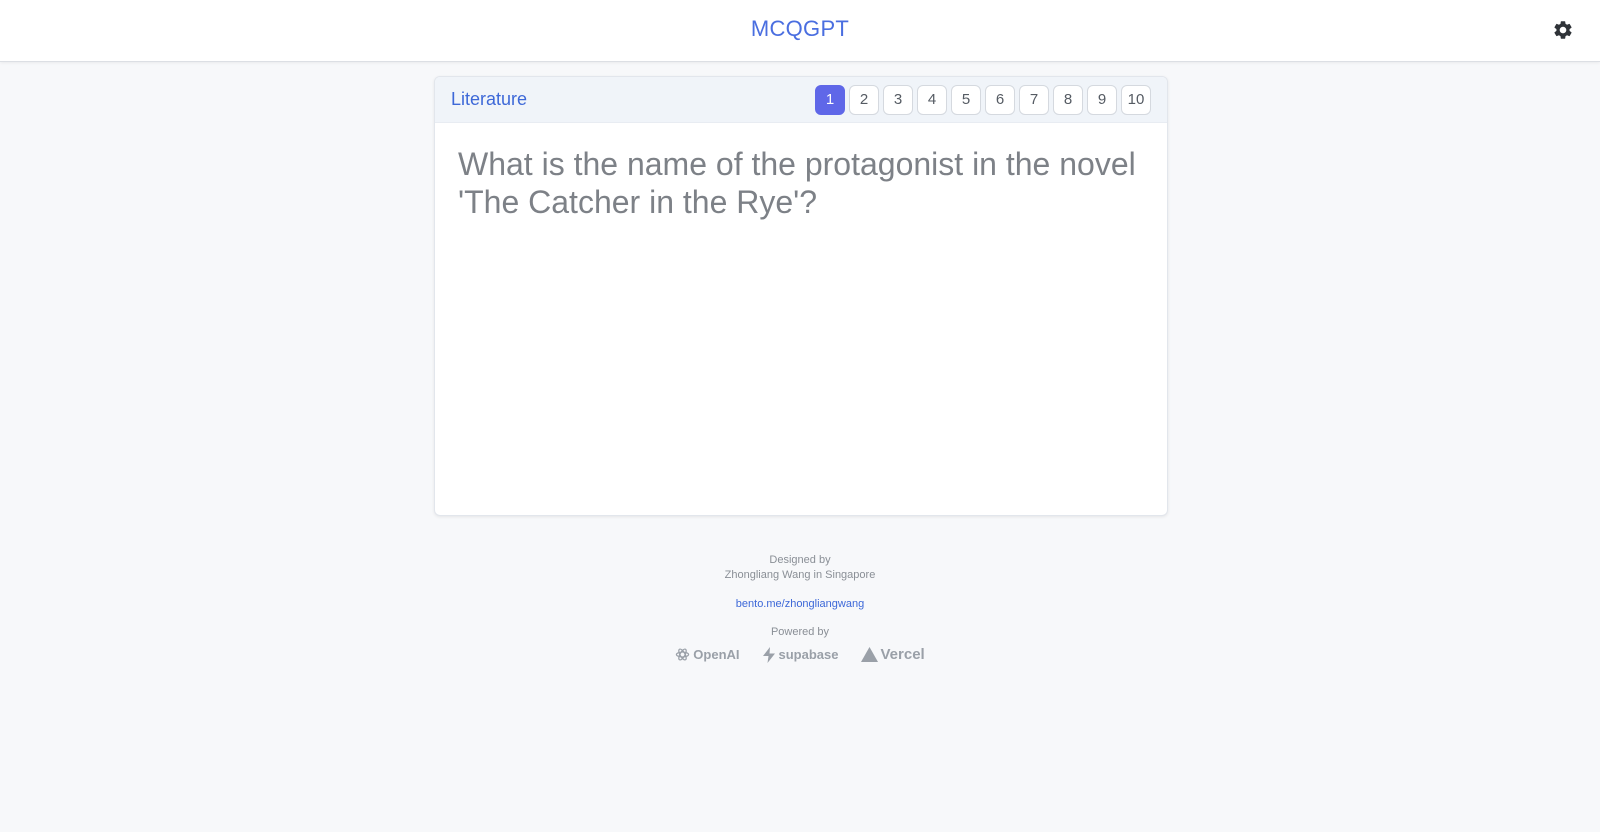 Image resolution: width=1600 pixels, height=834 pixels. What do you see at coordinates (489, 99) in the screenshot?
I see `category-label: Literature` at bounding box center [489, 99].